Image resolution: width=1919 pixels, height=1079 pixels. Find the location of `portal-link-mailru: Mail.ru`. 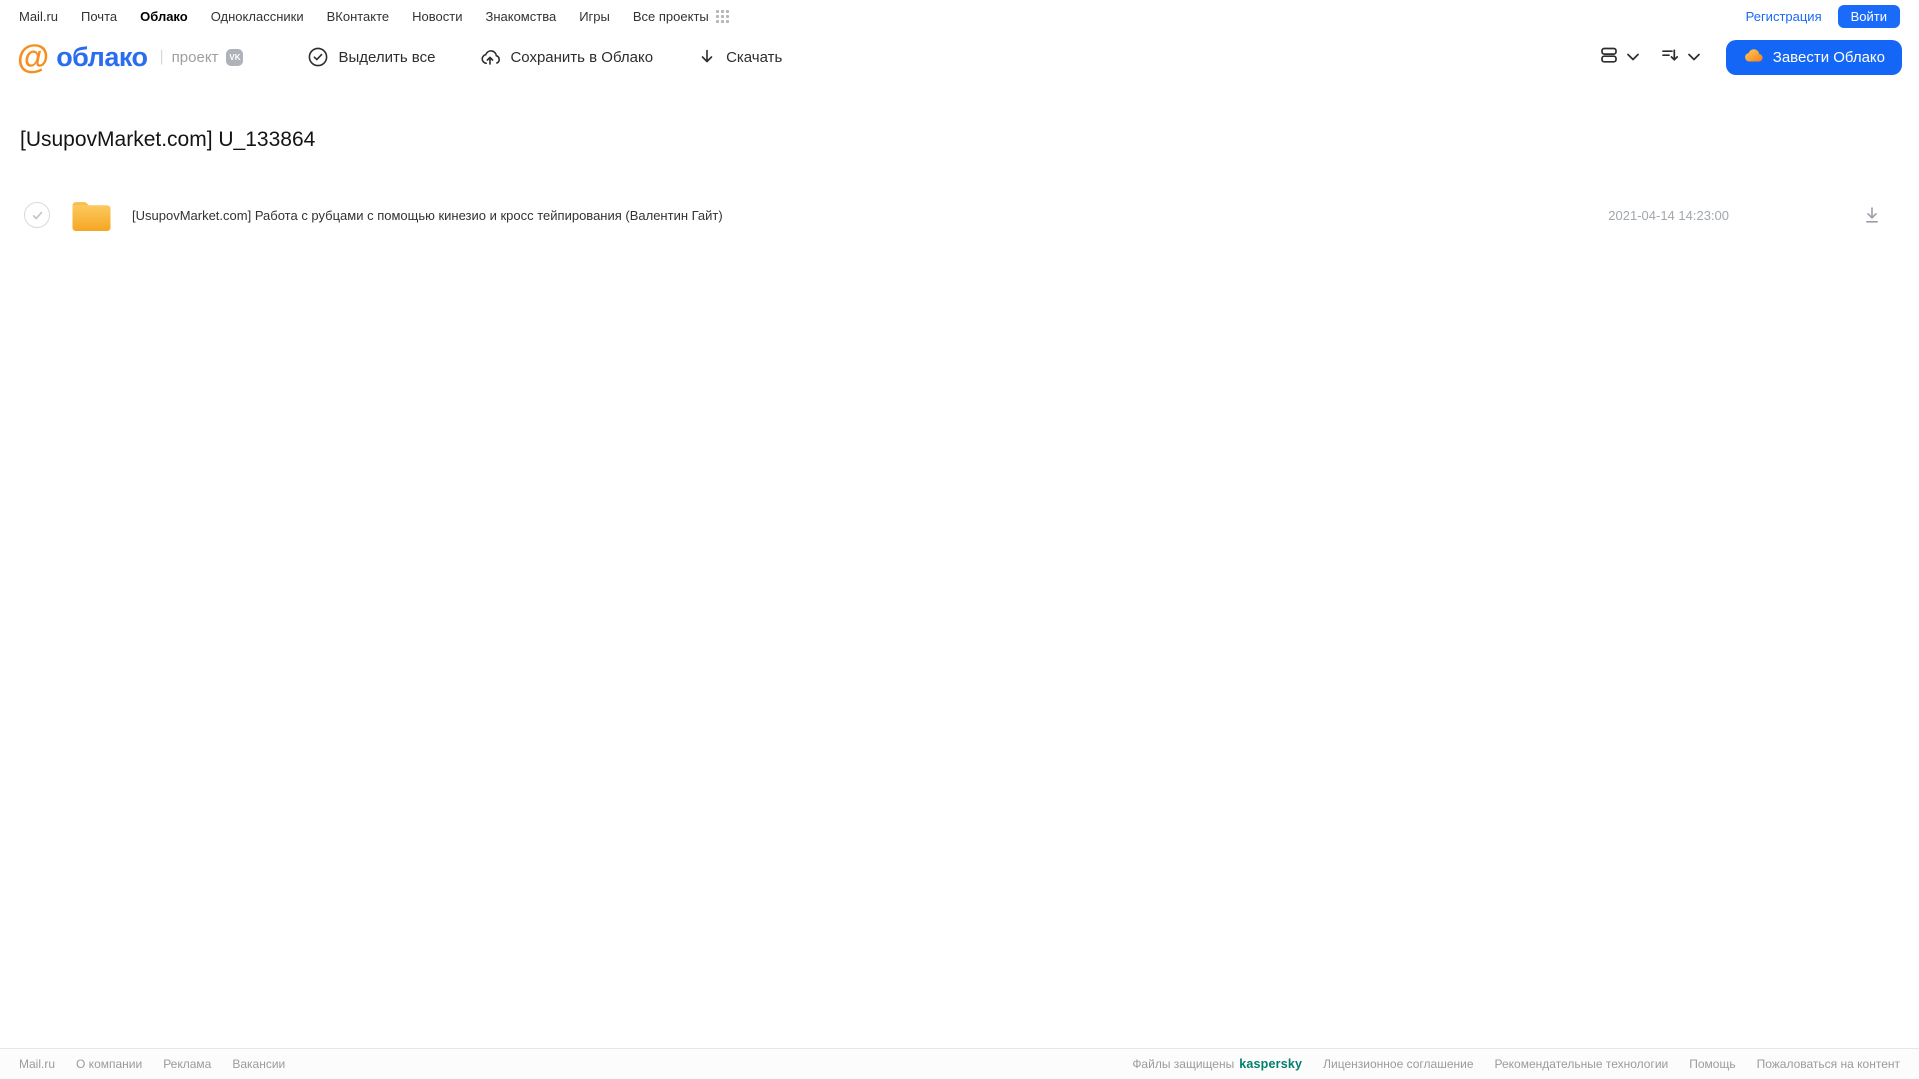

portal-link-mailru: Mail.ru is located at coordinates (38, 16).